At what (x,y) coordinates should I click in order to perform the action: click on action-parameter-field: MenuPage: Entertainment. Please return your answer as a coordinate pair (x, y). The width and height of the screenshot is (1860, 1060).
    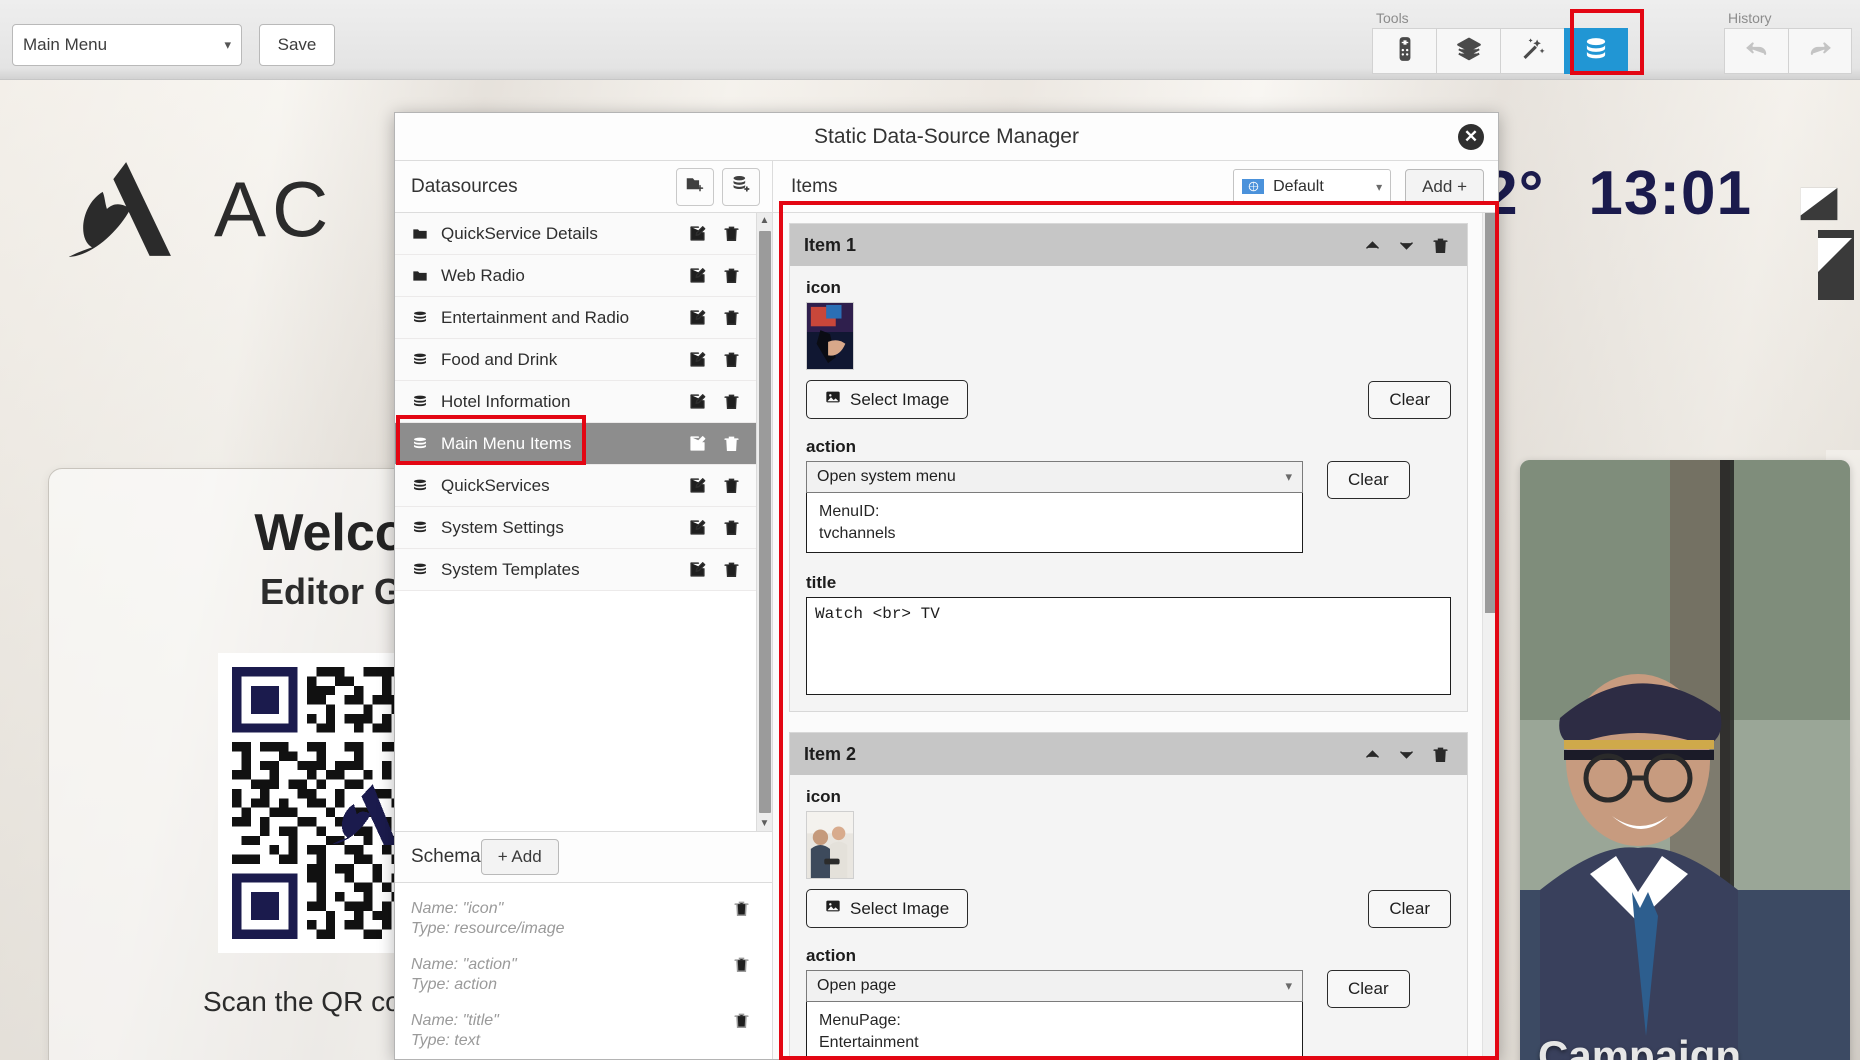
    Looking at the image, I should click on (1054, 1030).